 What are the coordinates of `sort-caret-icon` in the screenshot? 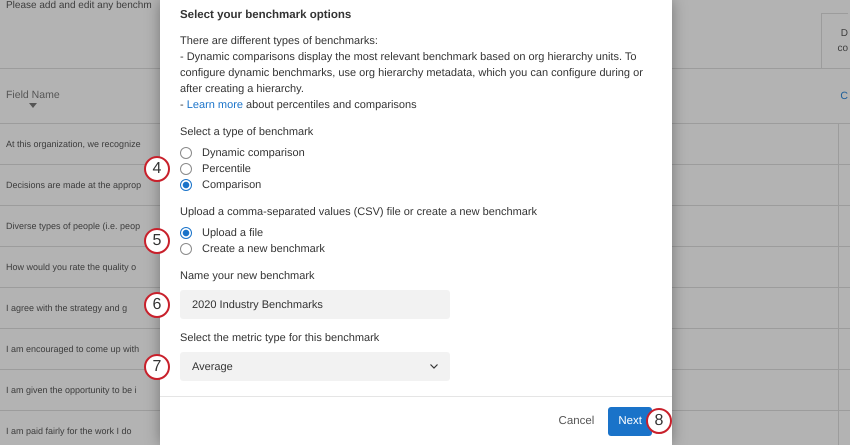 It's located at (32, 105).